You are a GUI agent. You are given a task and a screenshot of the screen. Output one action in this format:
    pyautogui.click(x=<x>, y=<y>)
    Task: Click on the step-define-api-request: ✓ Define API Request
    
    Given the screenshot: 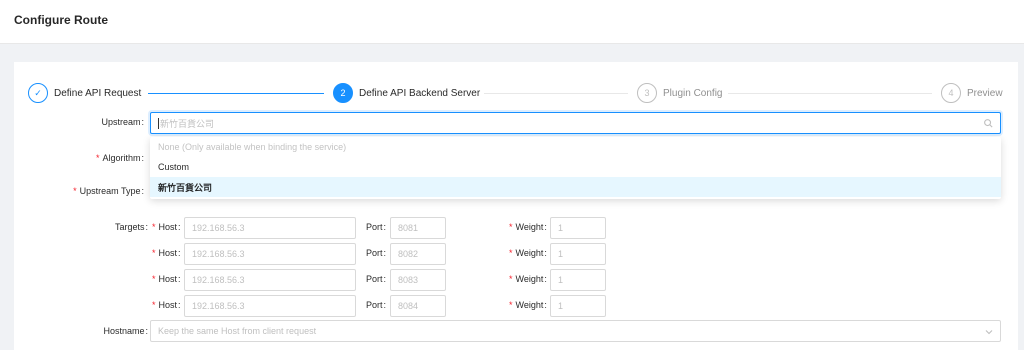 What is the action you would take?
    pyautogui.click(x=84, y=93)
    